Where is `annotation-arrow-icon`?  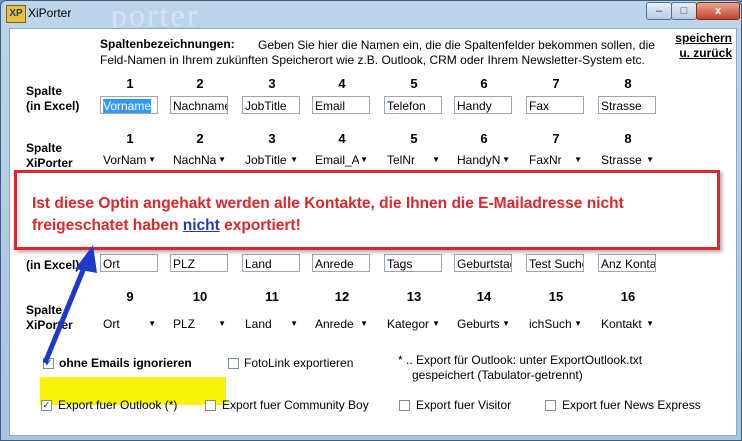 annotation-arrow-icon is located at coordinates (69, 304).